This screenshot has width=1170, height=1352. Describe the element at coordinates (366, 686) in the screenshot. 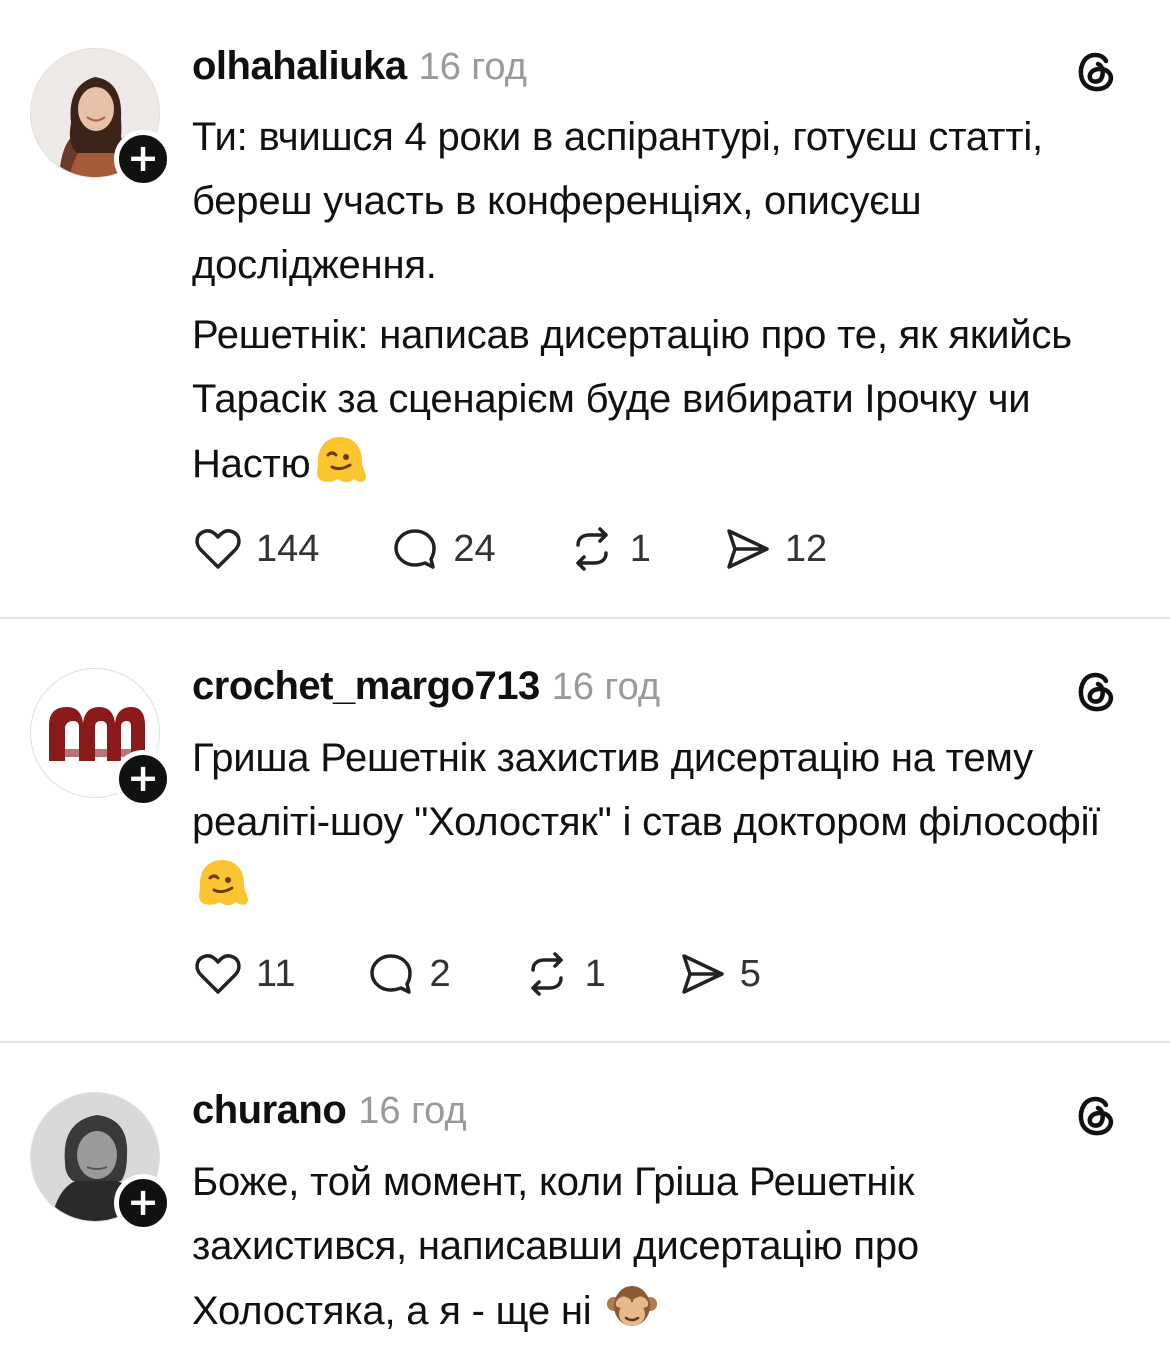

I see `username: crochet_margo713` at that location.